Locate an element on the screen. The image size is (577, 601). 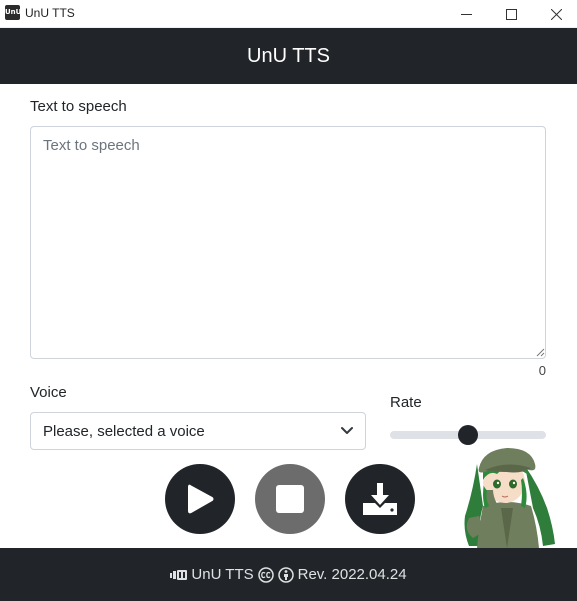
rate-slider-thumb is located at coordinates (468, 435).